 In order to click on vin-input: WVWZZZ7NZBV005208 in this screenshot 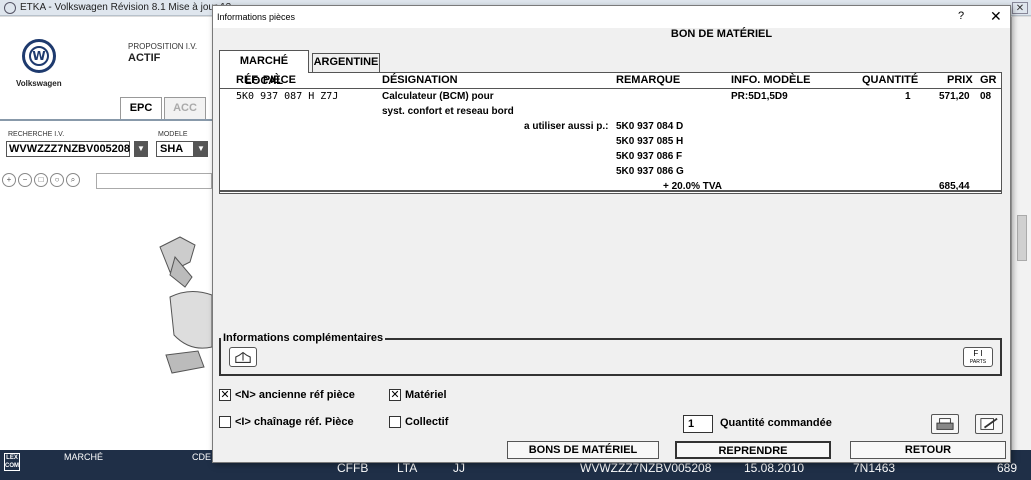, I will do `click(68, 149)`.